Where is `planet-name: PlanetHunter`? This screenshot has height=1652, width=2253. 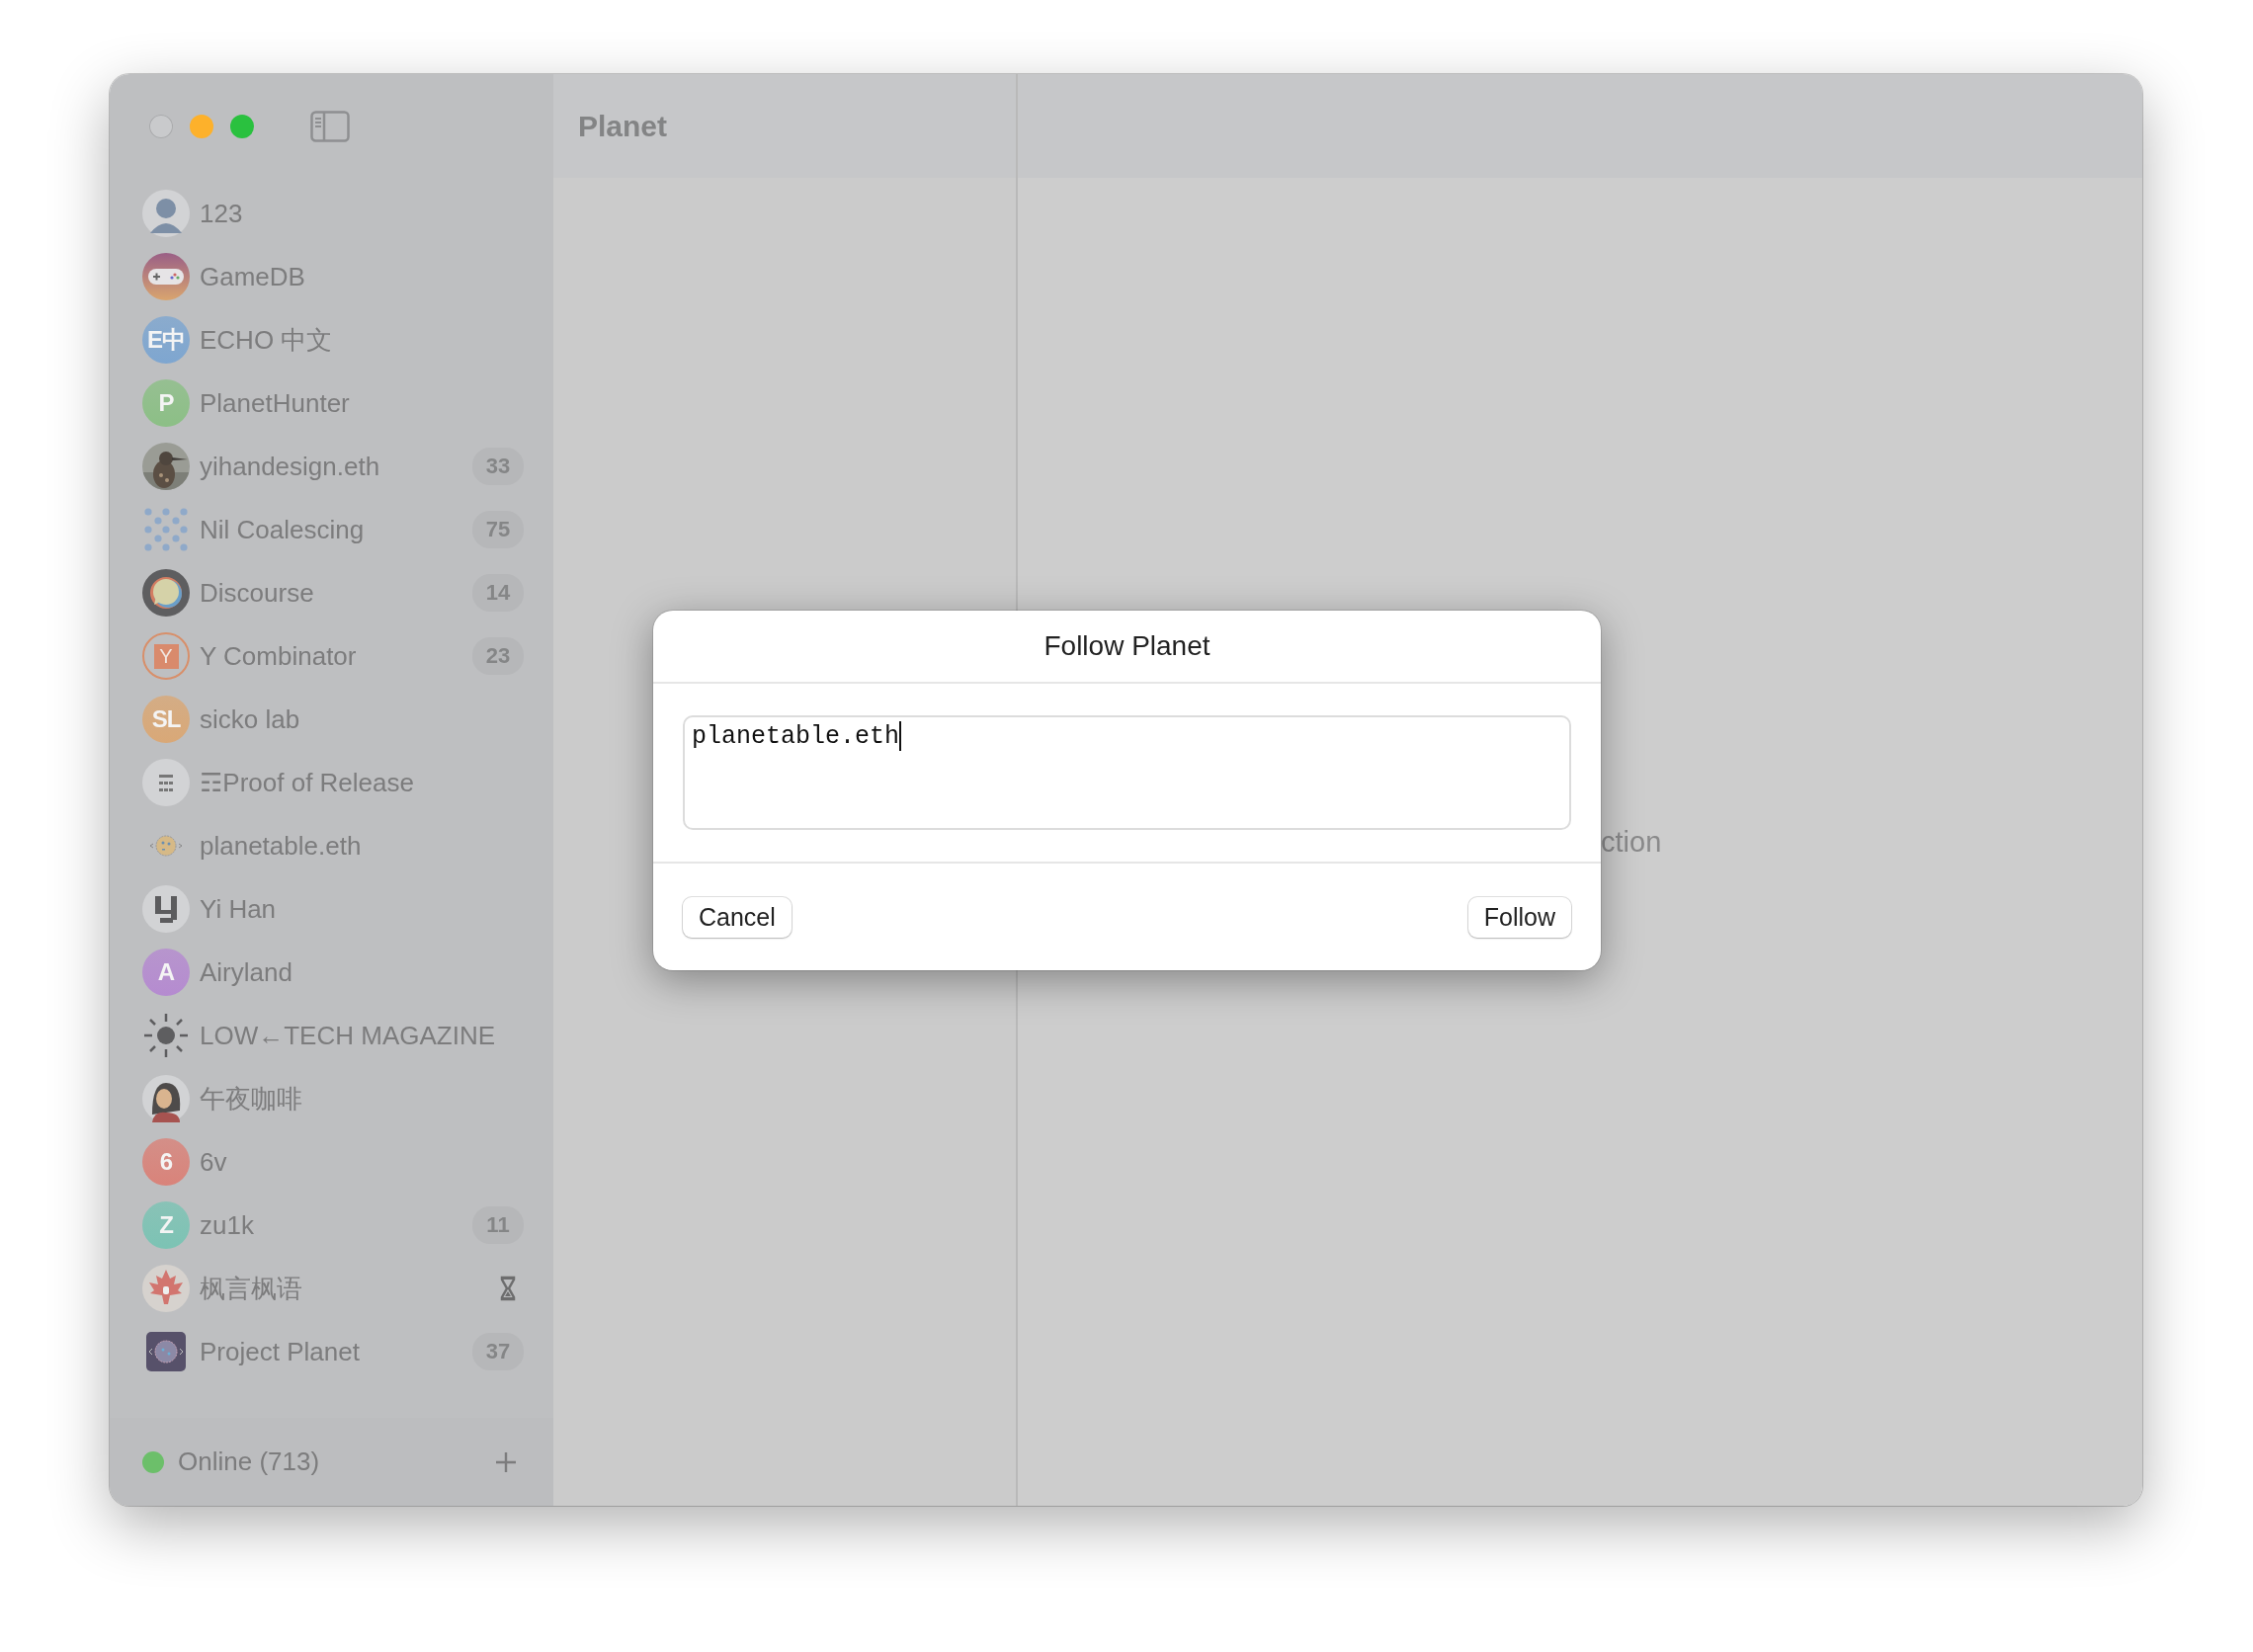 planet-name: PlanetHunter is located at coordinates (362, 403).